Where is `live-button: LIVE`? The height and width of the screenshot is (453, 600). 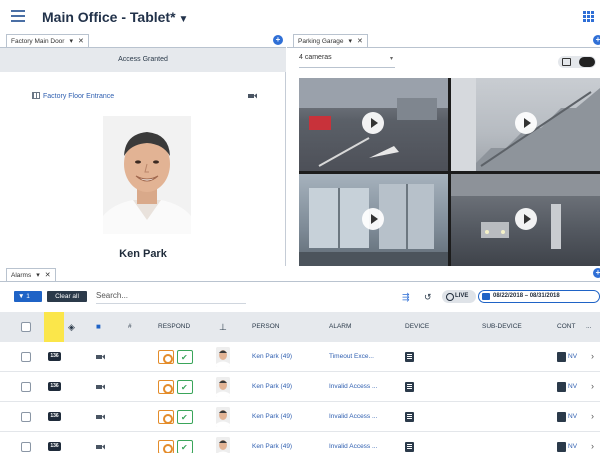 live-button: LIVE is located at coordinates (459, 296).